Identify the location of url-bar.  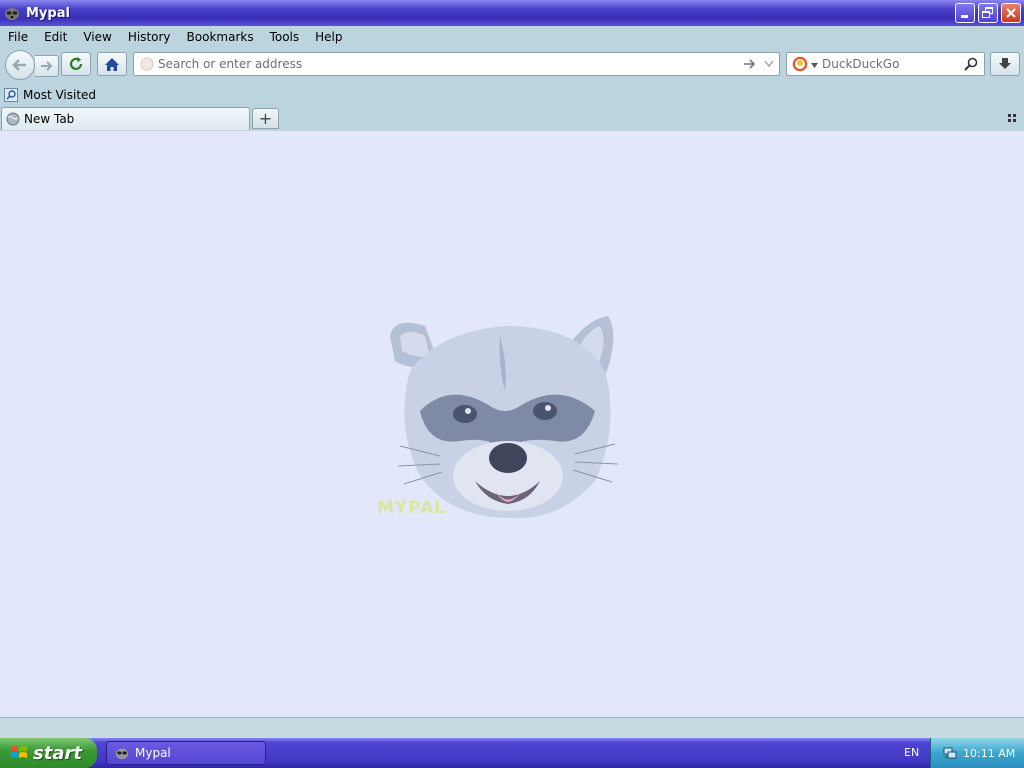
(456, 64).